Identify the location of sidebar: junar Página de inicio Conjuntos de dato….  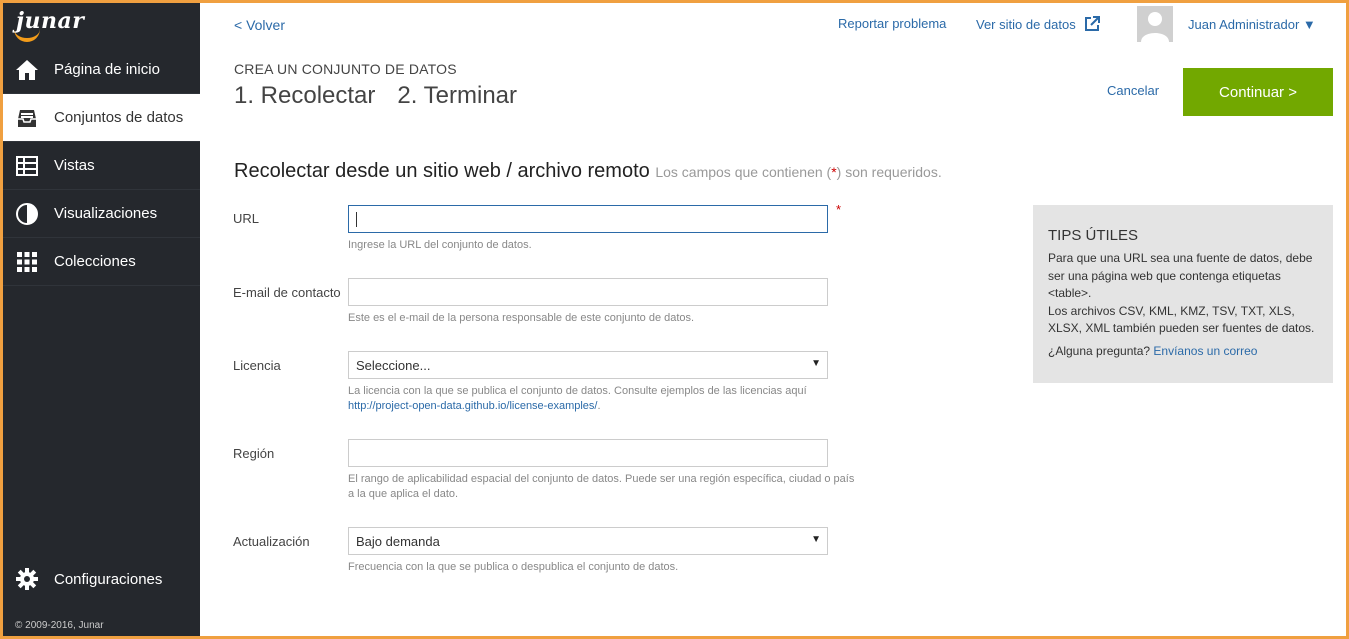
(100, 319).